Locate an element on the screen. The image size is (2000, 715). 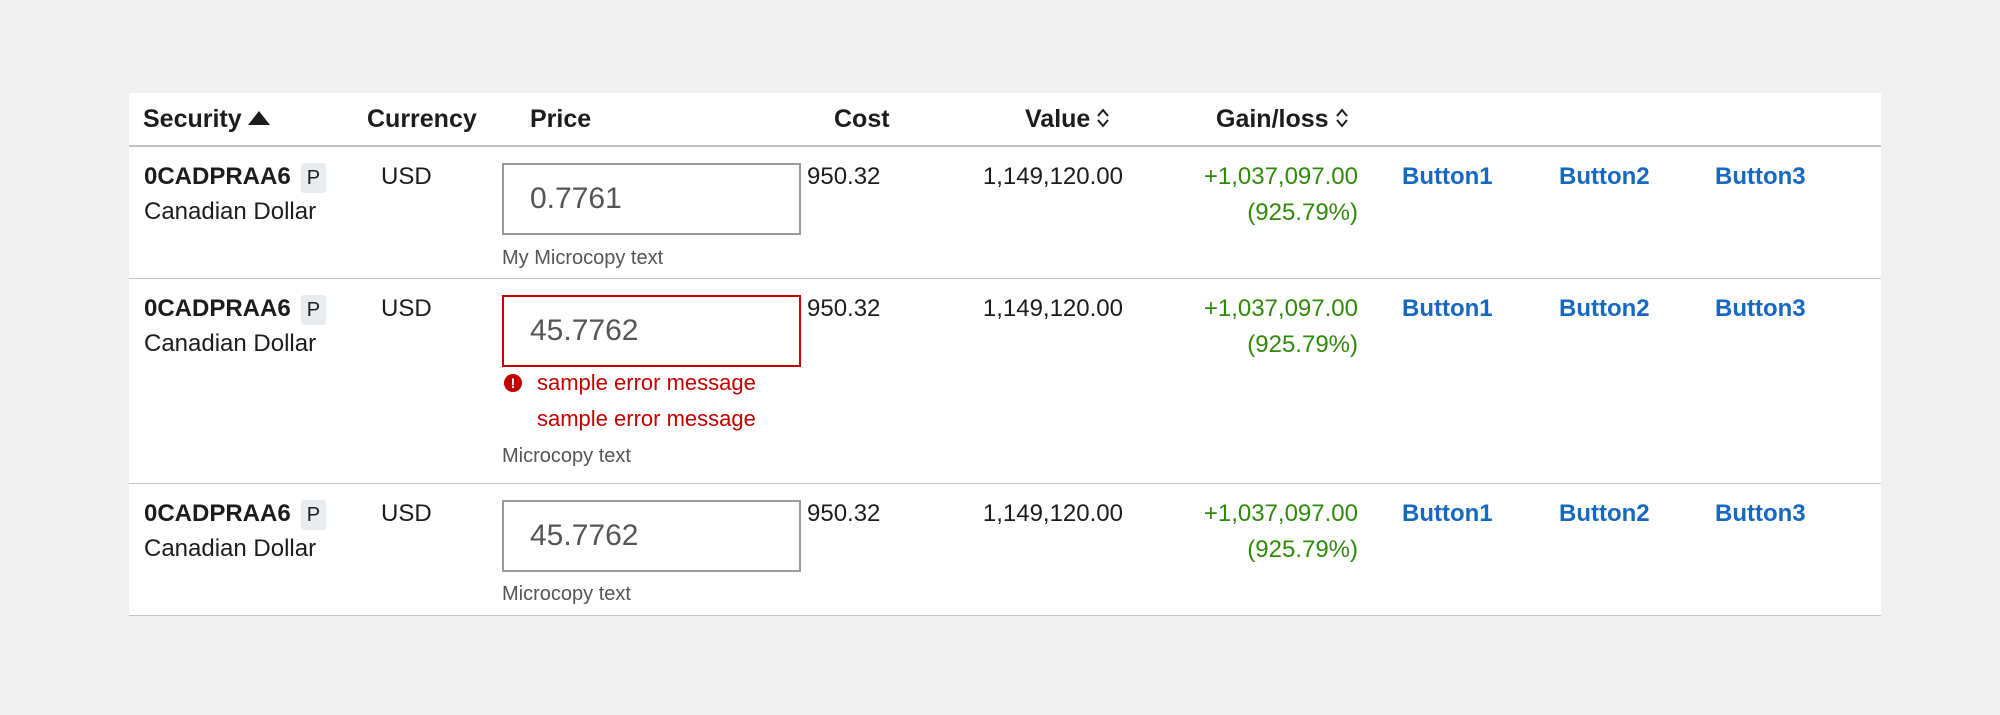
column-header-gain-loss: Gain/loss is located at coordinates (1282, 119).